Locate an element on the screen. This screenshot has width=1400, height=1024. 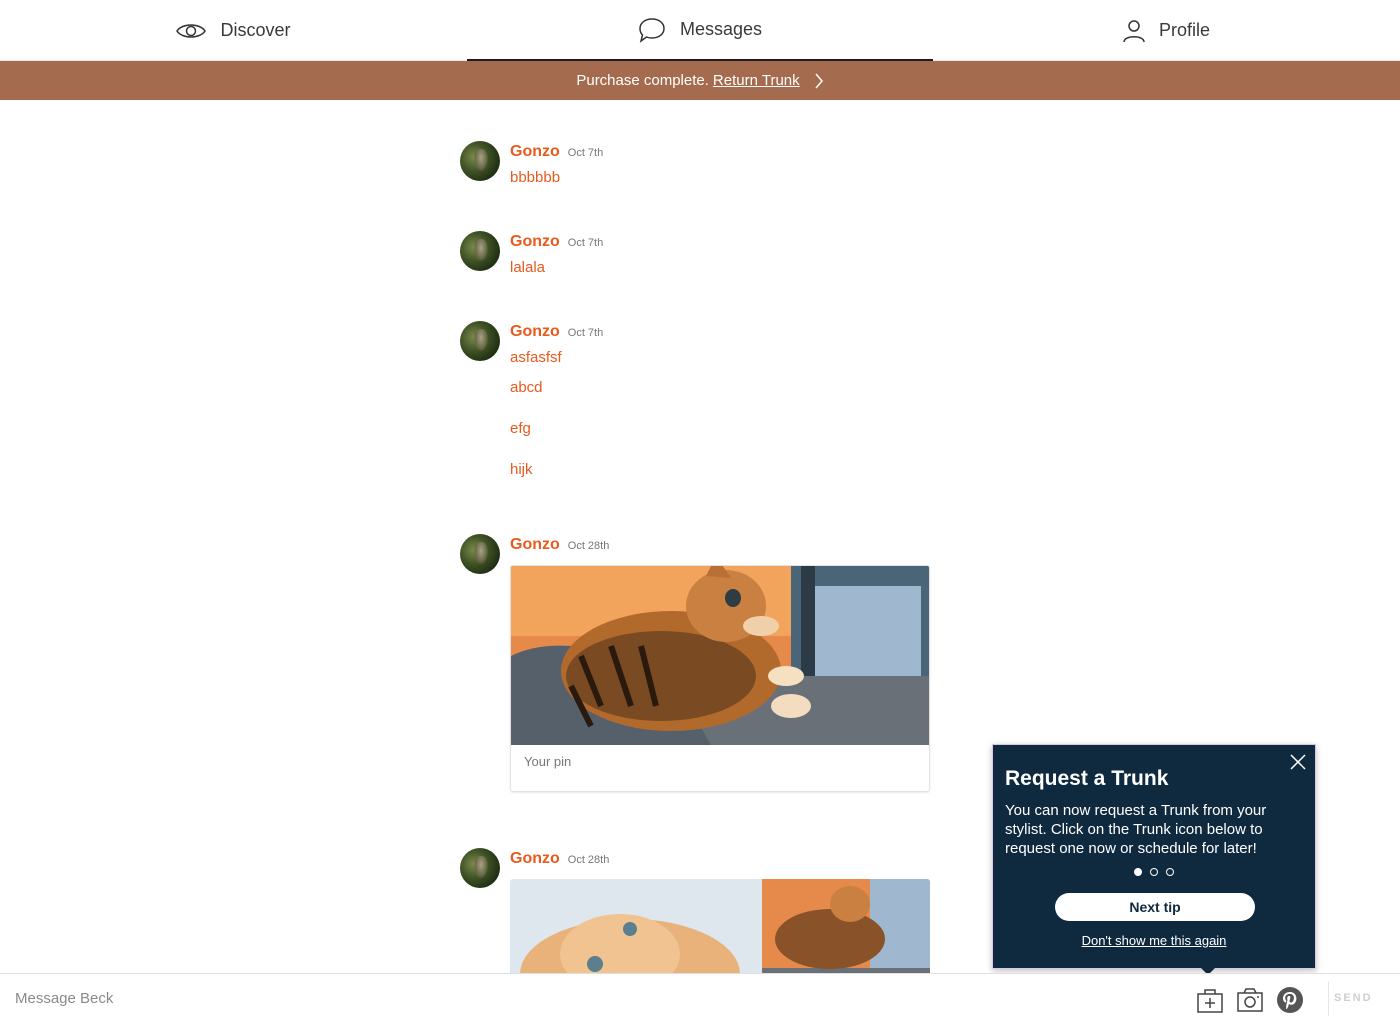
message-input is located at coordinates (465, 998).